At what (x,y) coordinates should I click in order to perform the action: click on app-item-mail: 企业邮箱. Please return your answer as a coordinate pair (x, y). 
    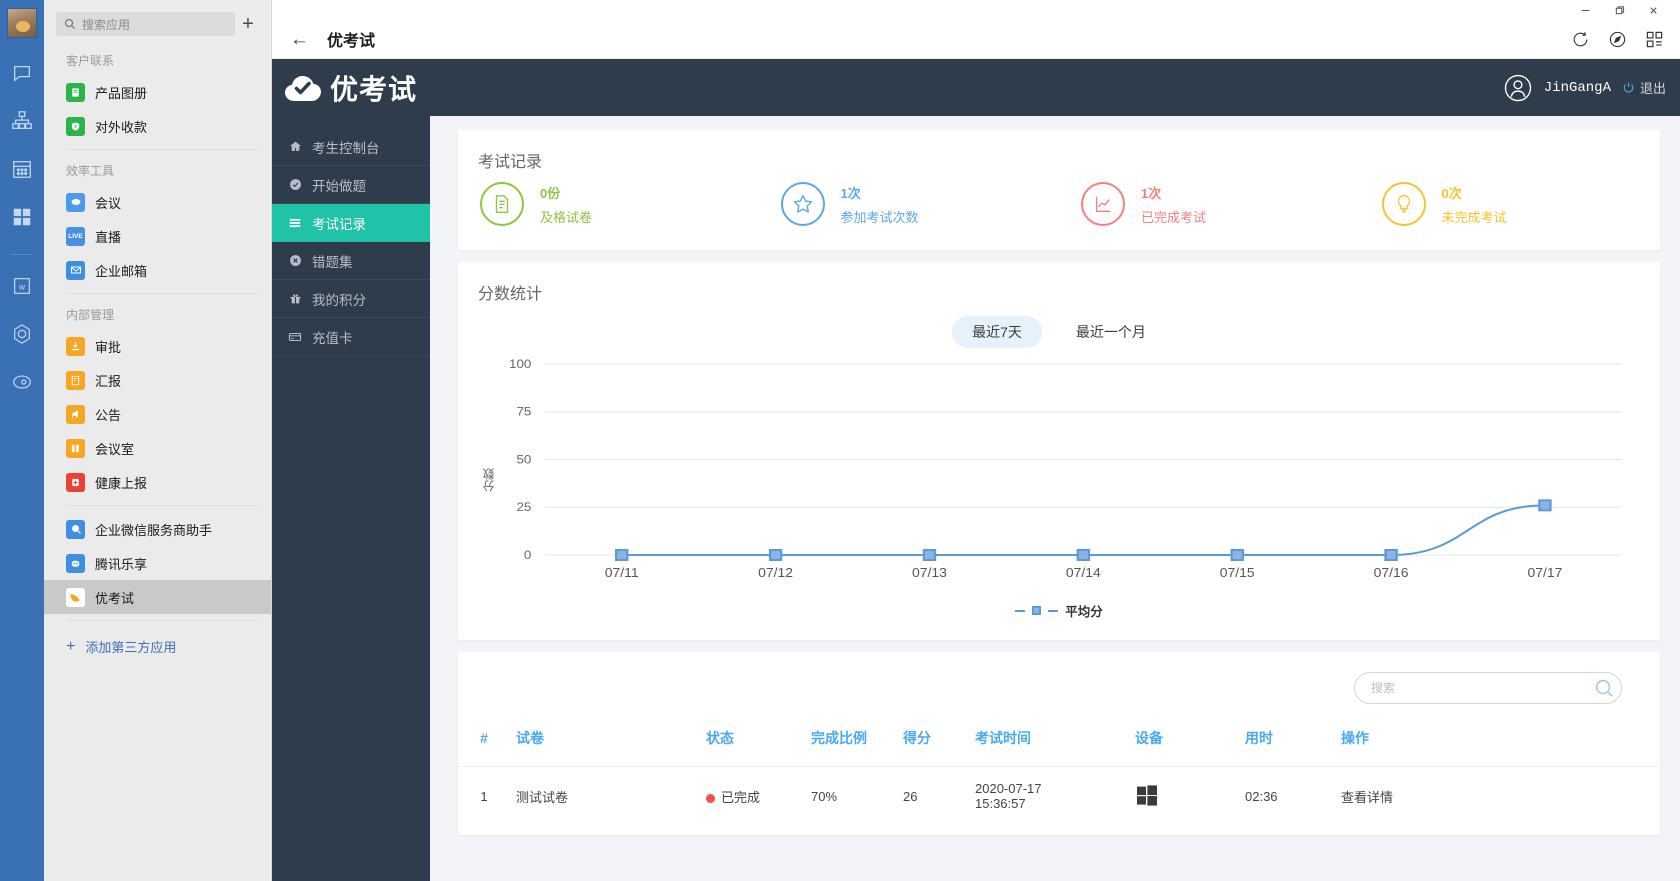
    Looking at the image, I should click on (157, 270).